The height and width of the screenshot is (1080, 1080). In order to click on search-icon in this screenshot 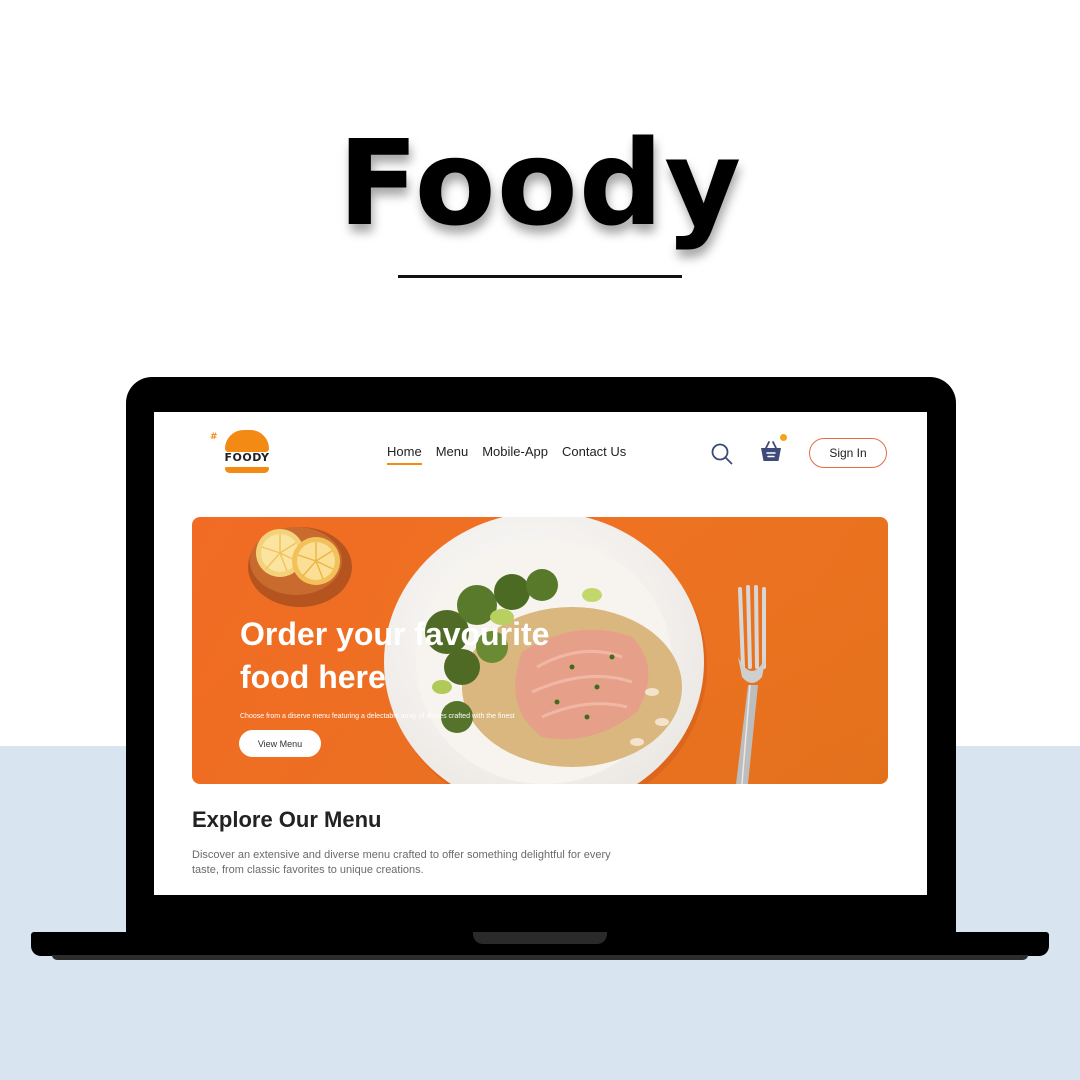, I will do `click(722, 454)`.